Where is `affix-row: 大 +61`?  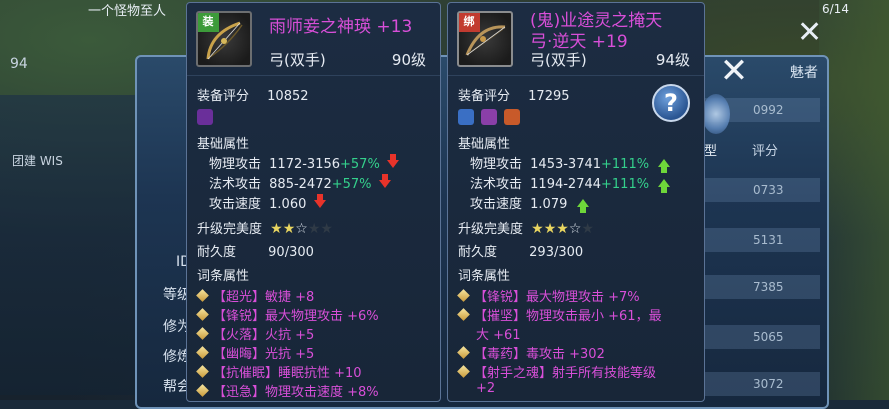
affix-row: 大 +61 is located at coordinates (498, 333).